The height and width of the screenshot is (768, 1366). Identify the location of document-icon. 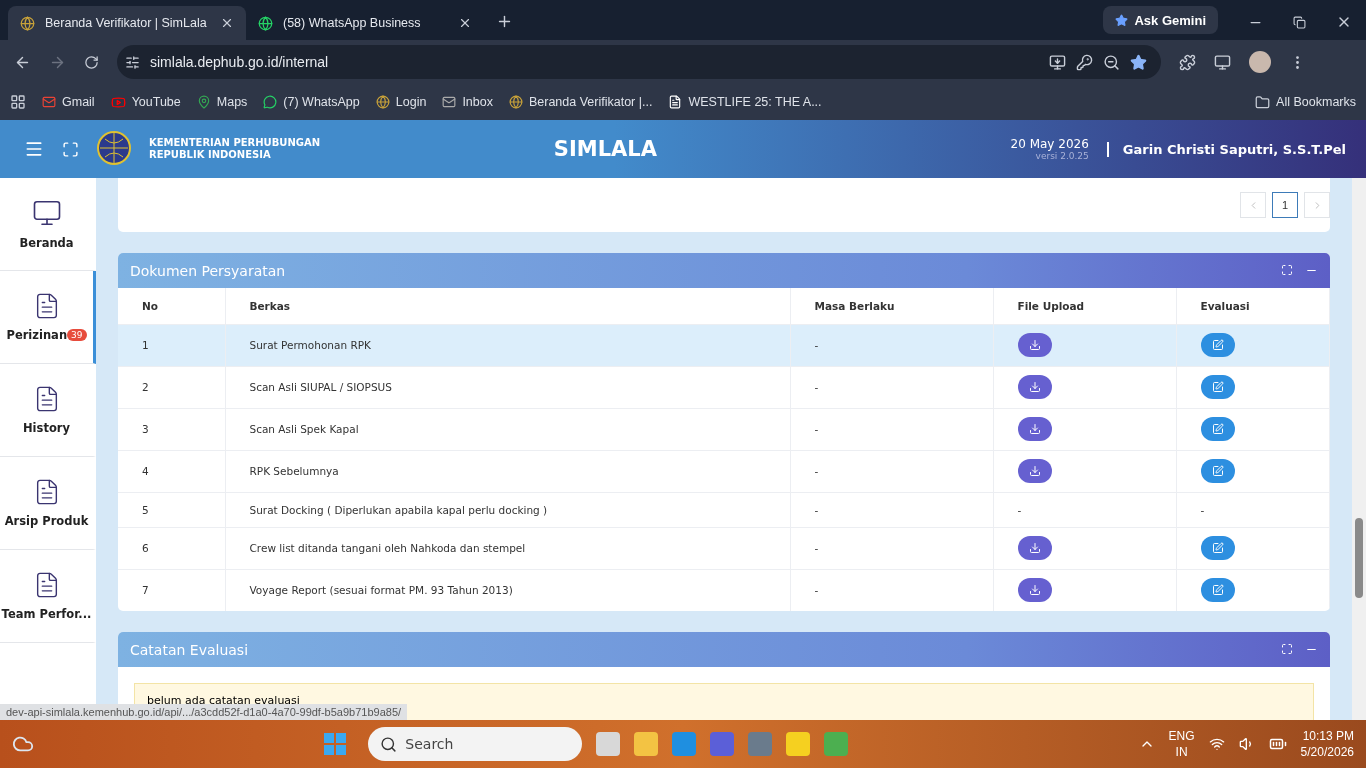
(675, 102).